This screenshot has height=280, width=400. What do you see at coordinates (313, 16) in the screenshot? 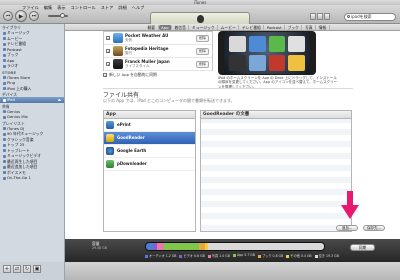
I see `view-list-button` at bounding box center [313, 16].